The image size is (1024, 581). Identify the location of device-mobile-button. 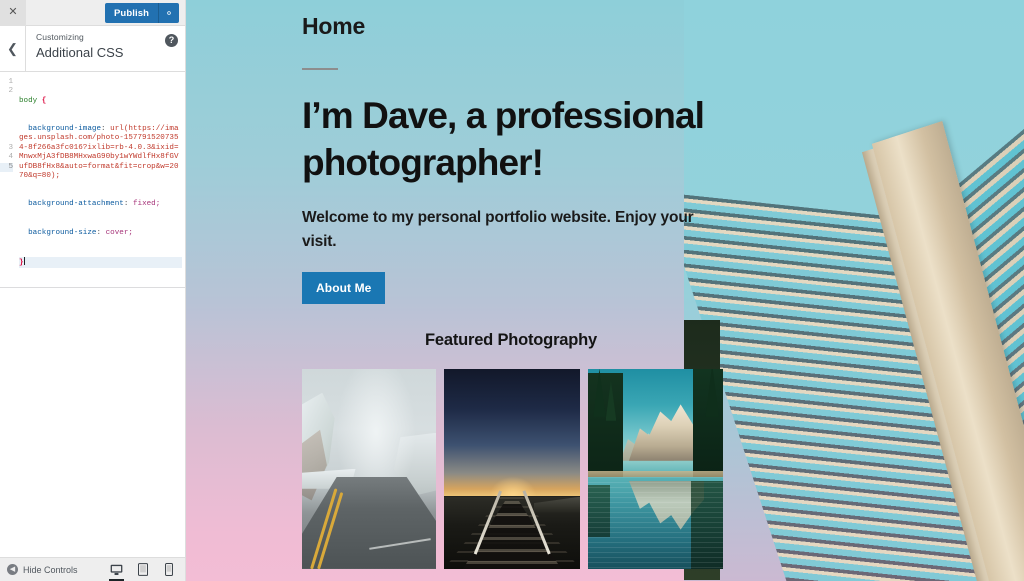
(168, 570).